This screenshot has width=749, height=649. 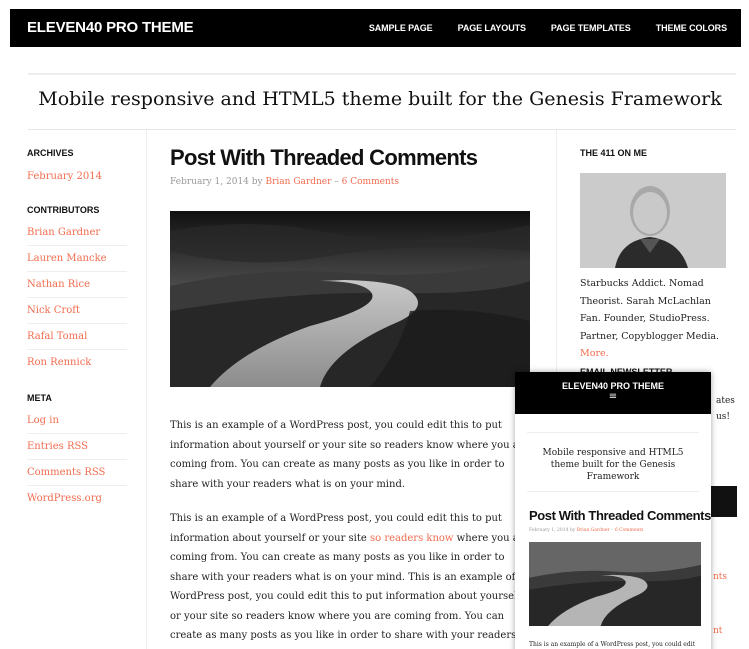 I want to click on archive-link: February 2014, so click(x=77, y=173).